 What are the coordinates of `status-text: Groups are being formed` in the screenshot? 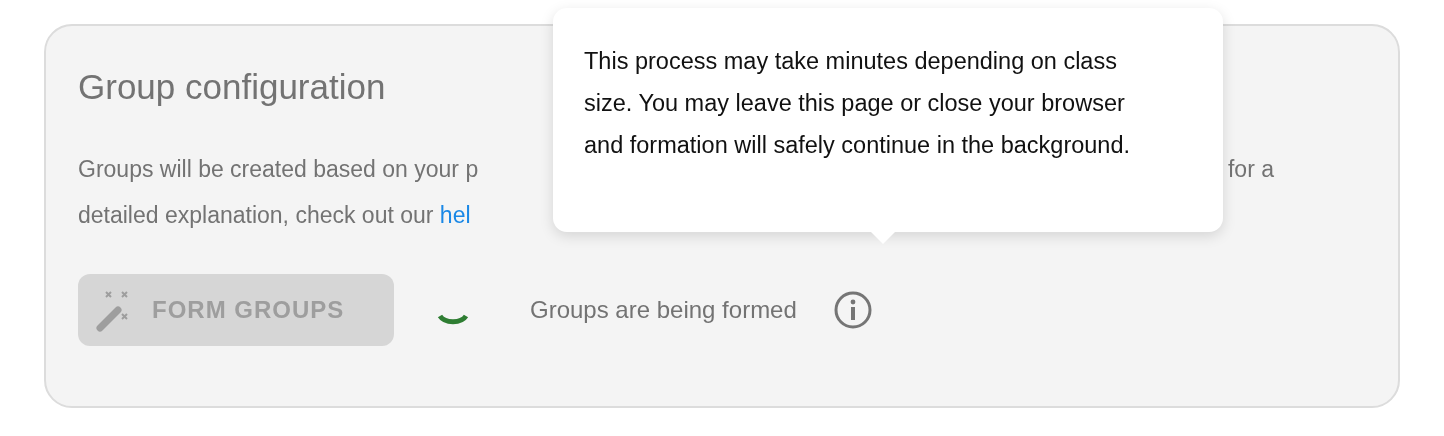 It's located at (663, 310).